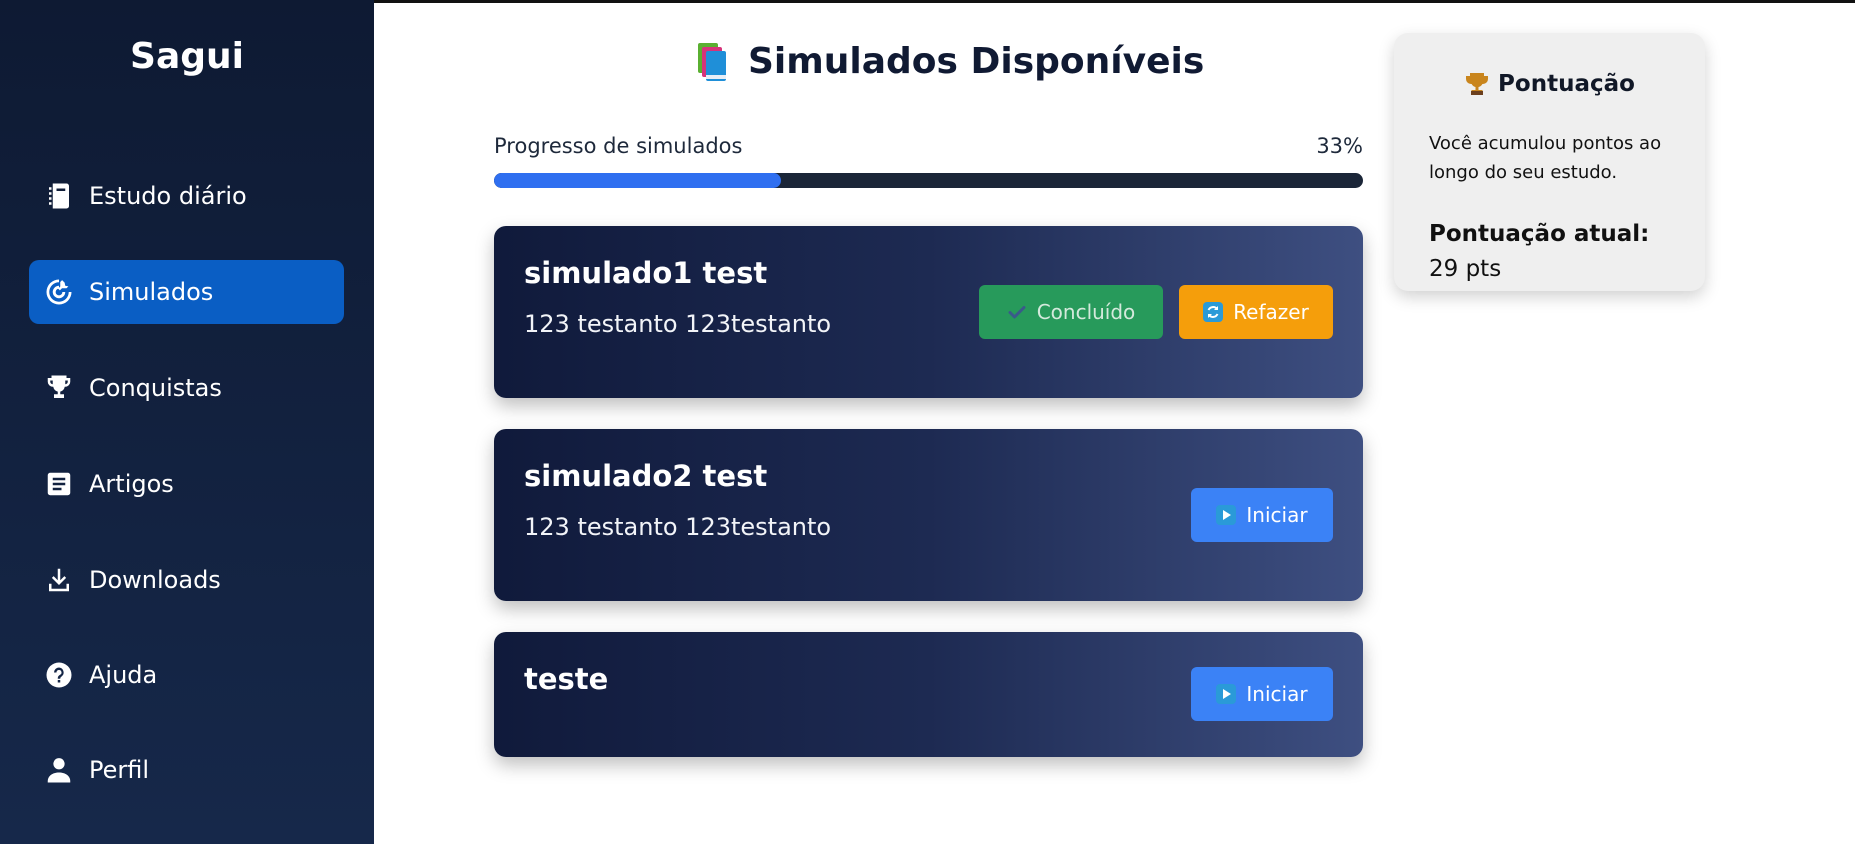  I want to click on refresh-icon, so click(1213, 312).